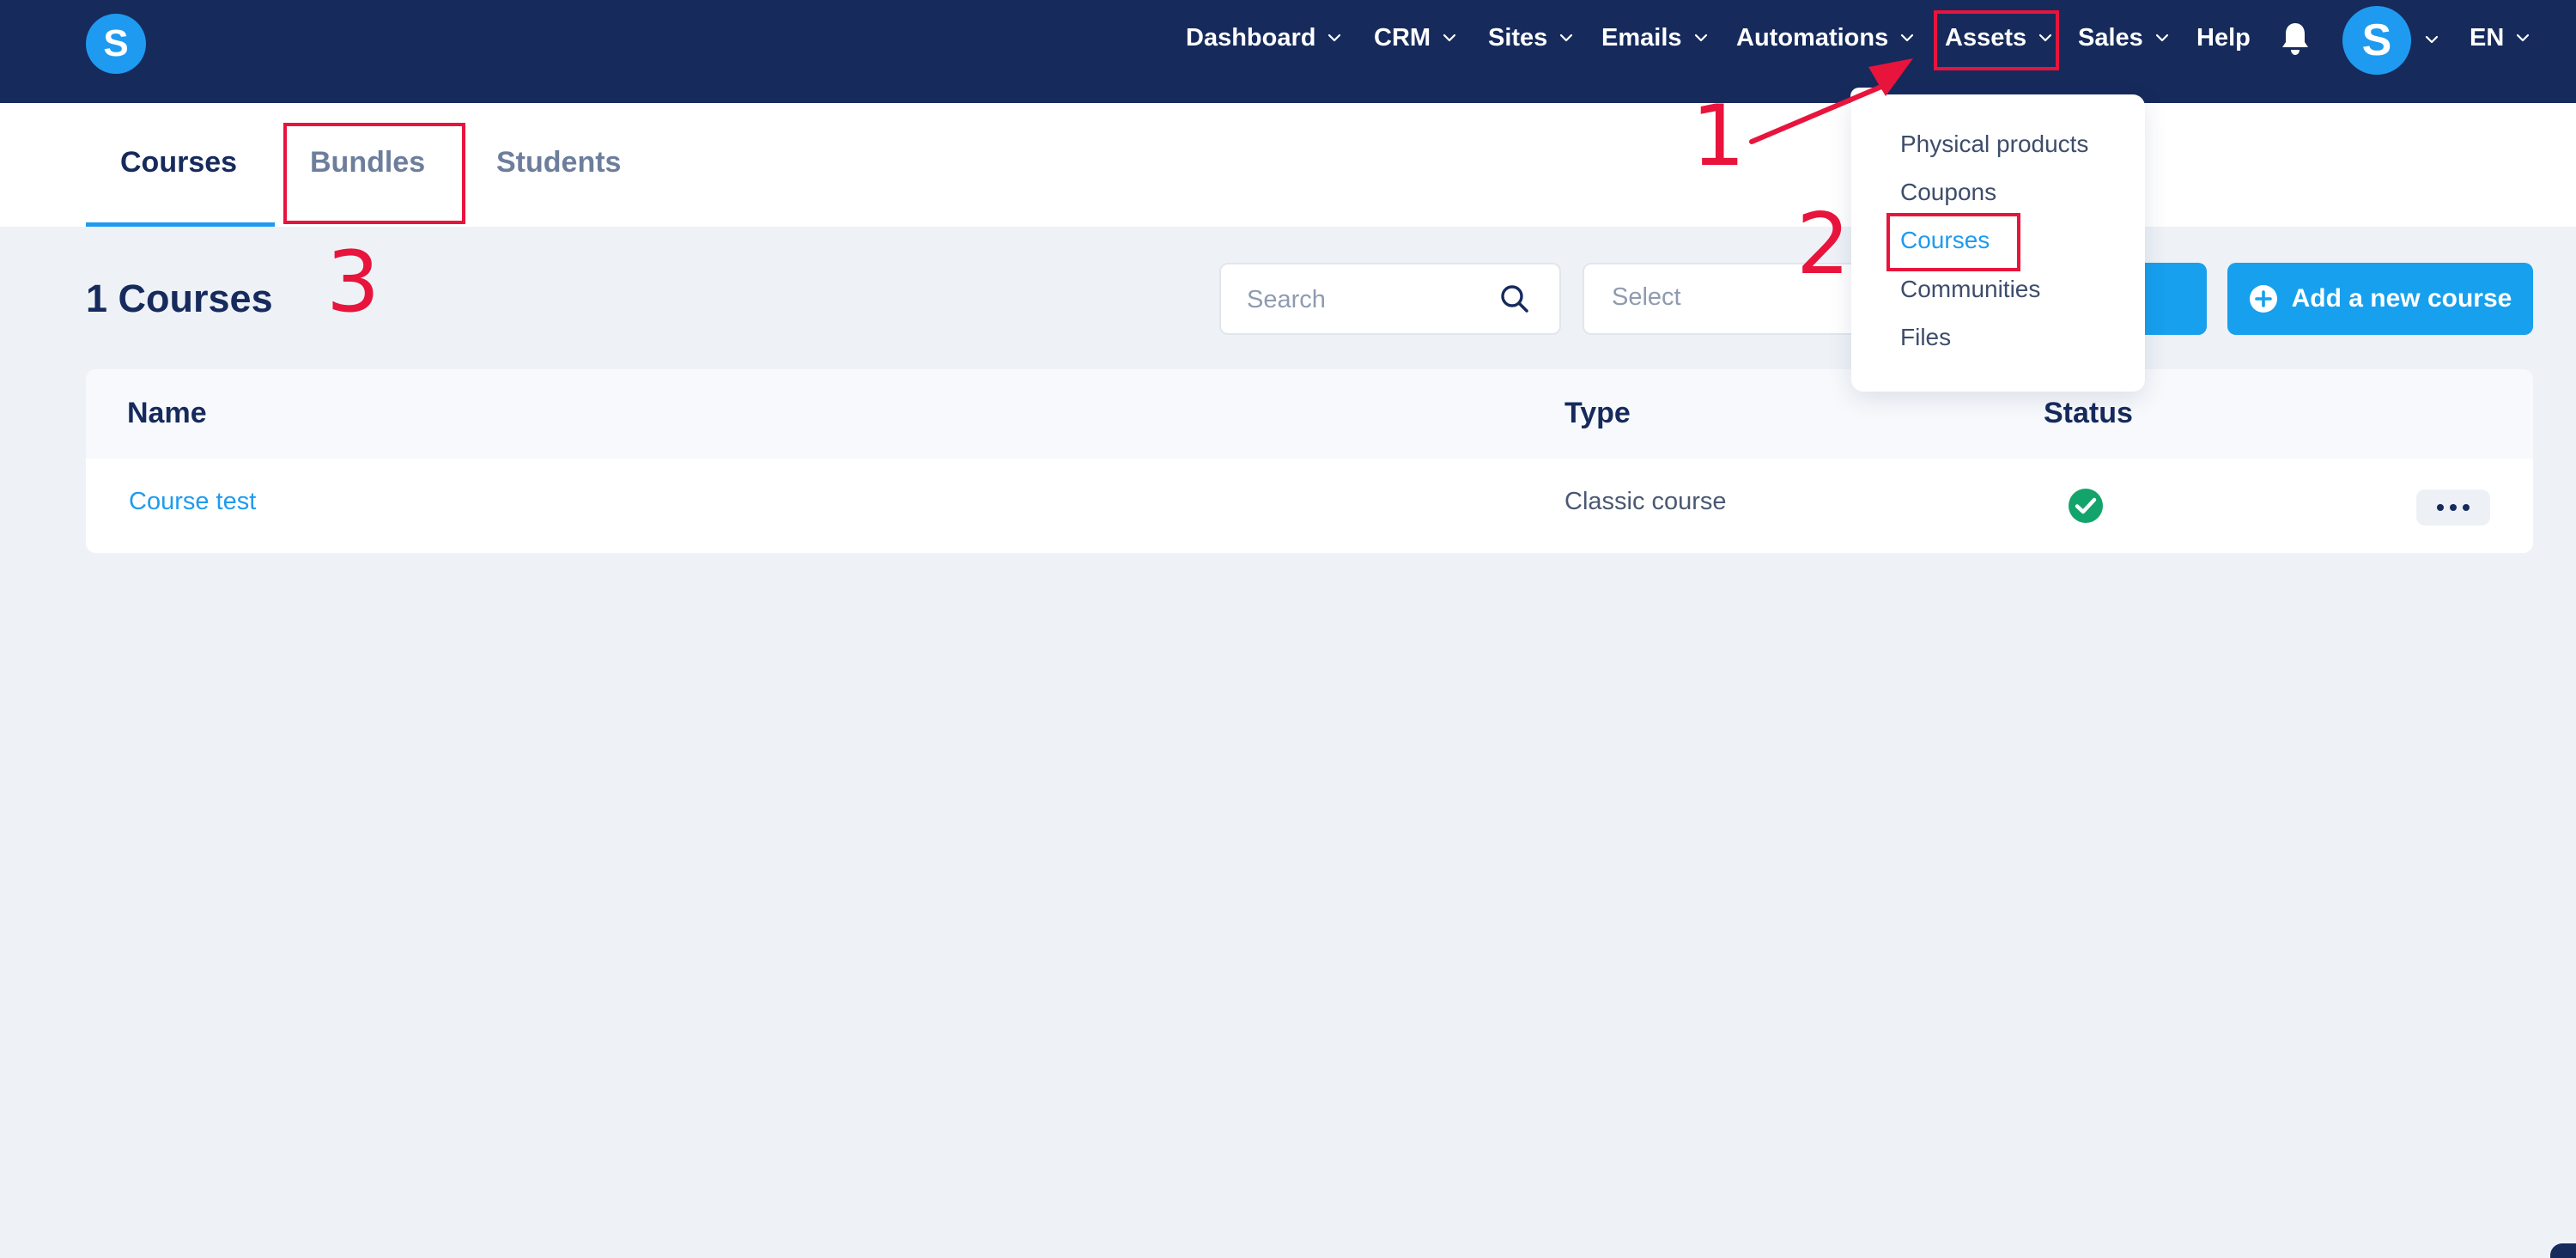 The width and height of the screenshot is (2576, 1258). I want to click on annotation-number-1: 1, so click(1719, 136).